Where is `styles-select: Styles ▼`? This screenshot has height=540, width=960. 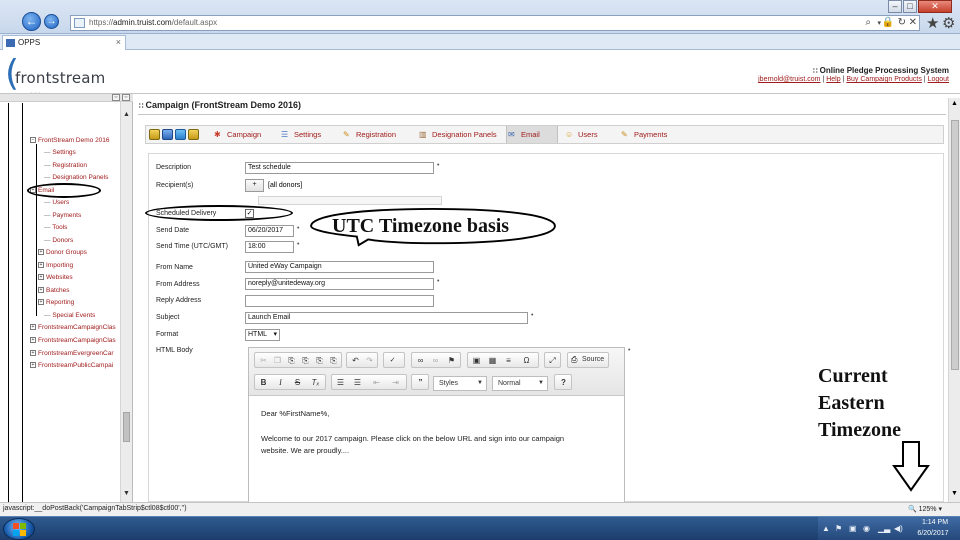 styles-select: Styles ▼ is located at coordinates (460, 383).